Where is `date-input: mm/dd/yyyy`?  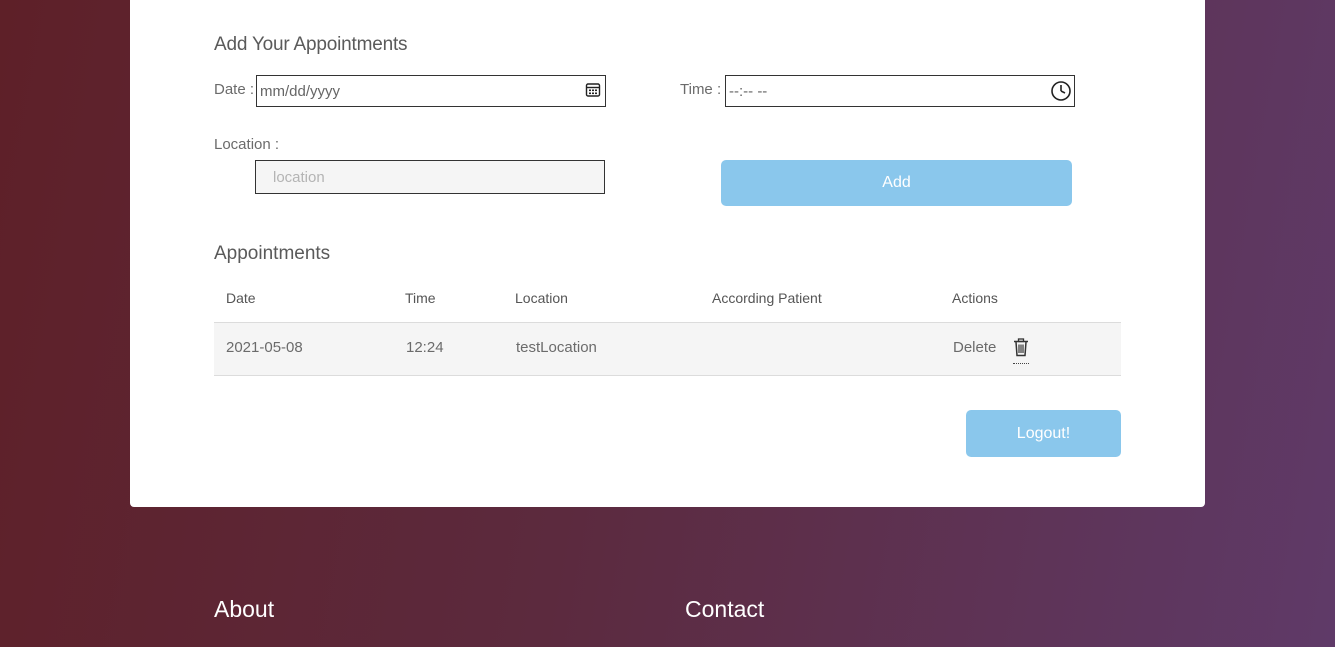
date-input: mm/dd/yyyy is located at coordinates (431, 91).